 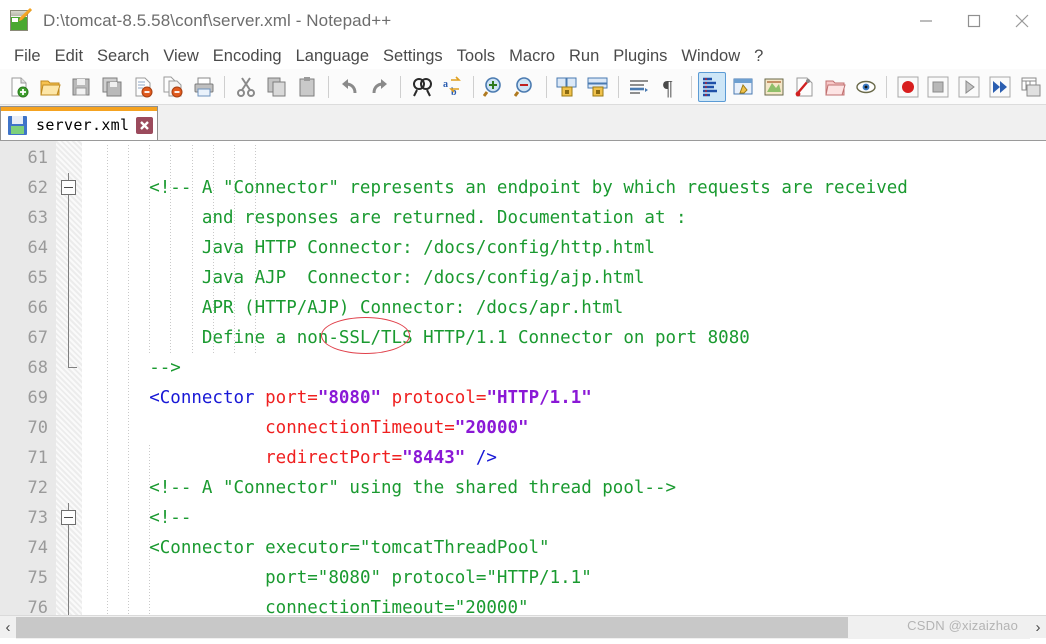 What do you see at coordinates (142, 87) in the screenshot?
I see `close-file-icon` at bounding box center [142, 87].